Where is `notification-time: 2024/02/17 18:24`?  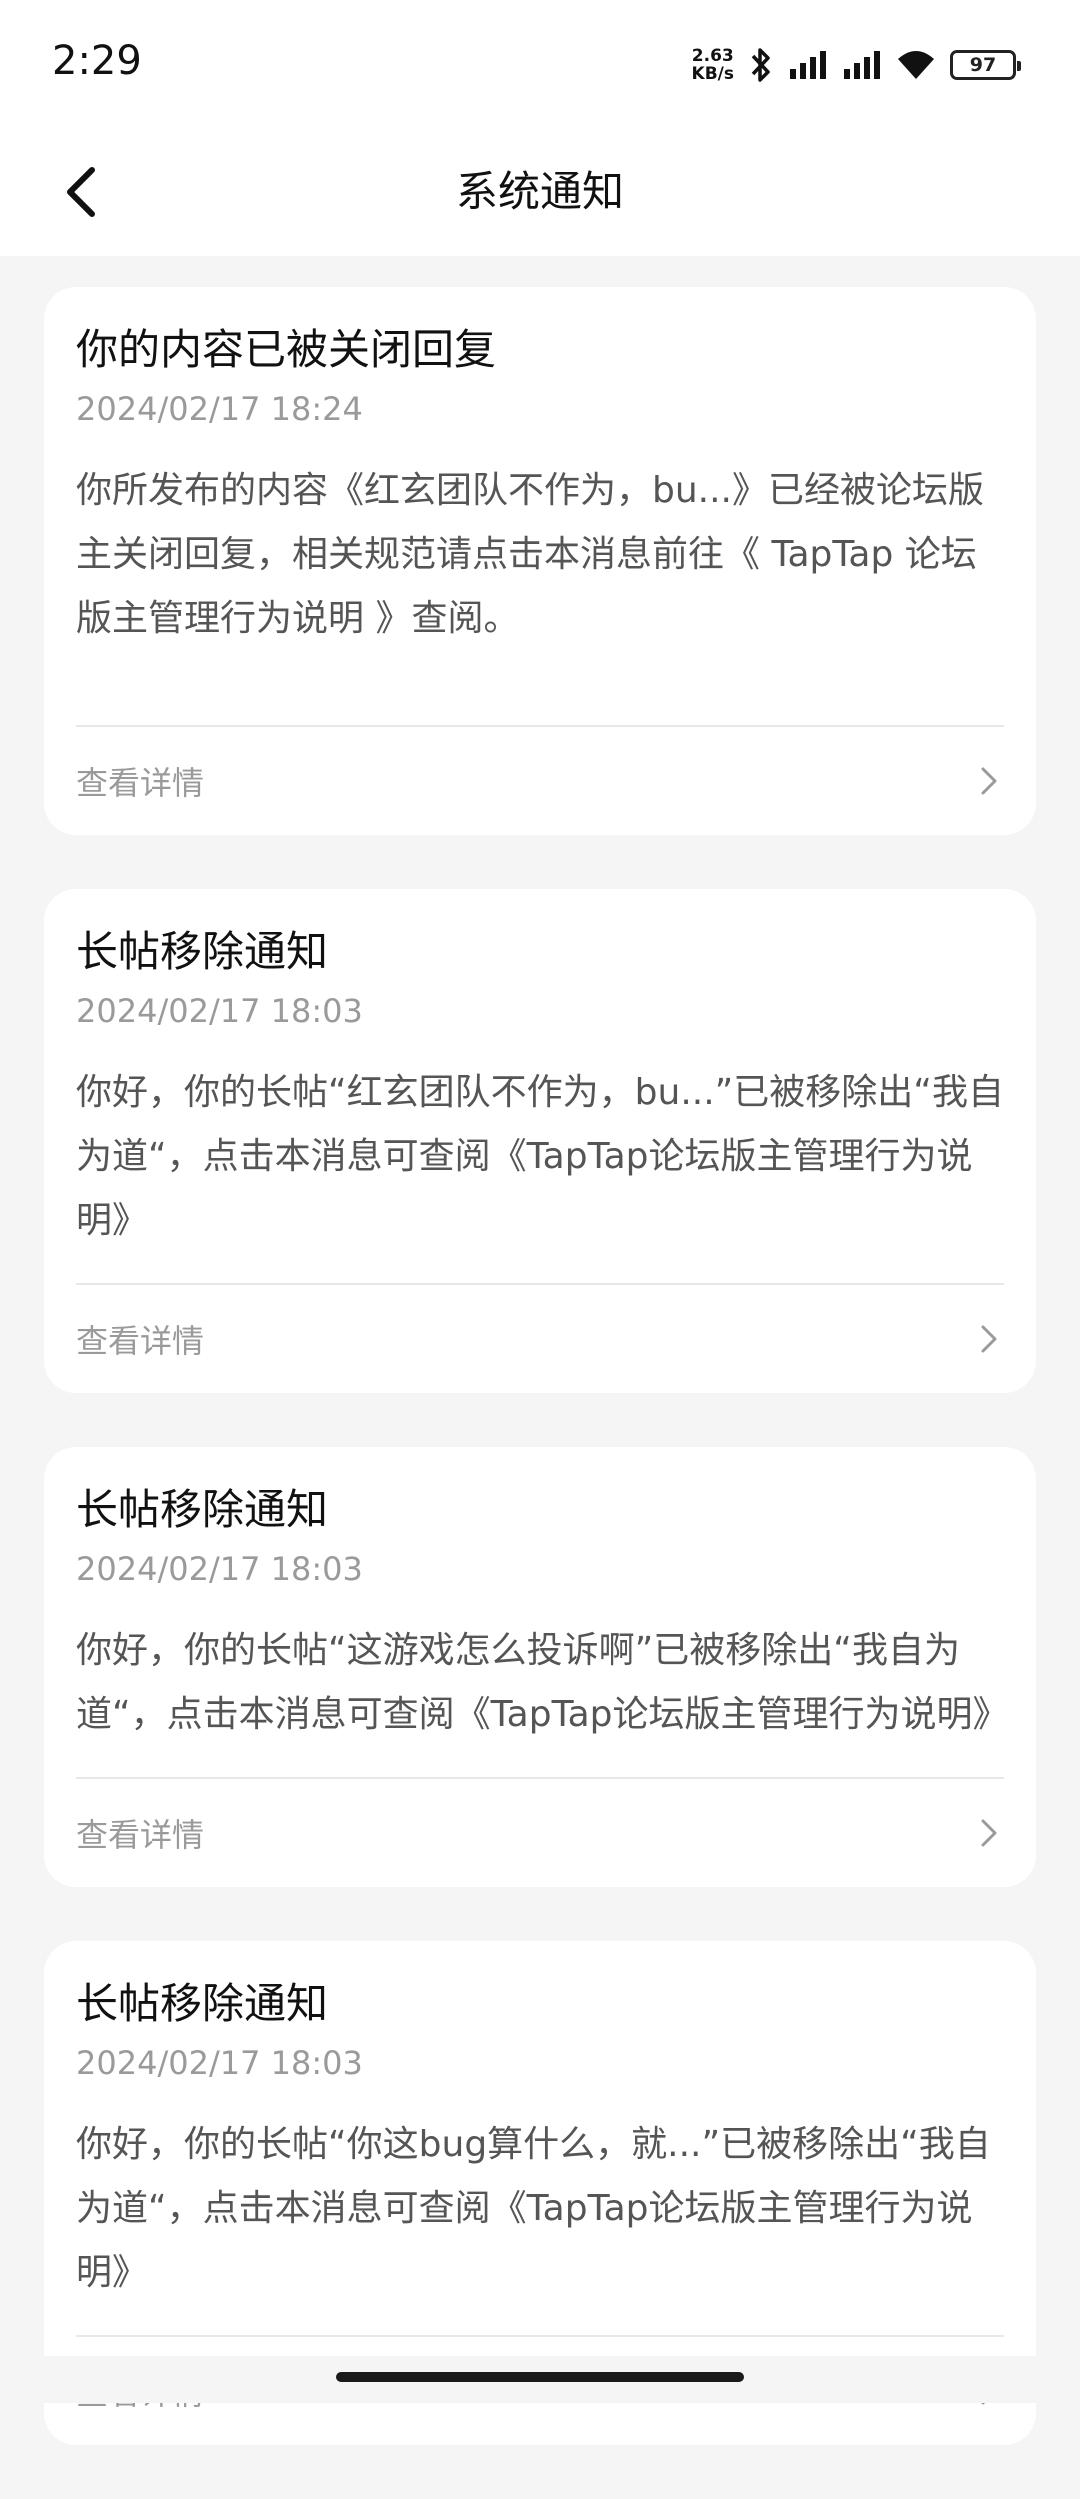
notification-time: 2024/02/17 18:24 is located at coordinates (219, 409).